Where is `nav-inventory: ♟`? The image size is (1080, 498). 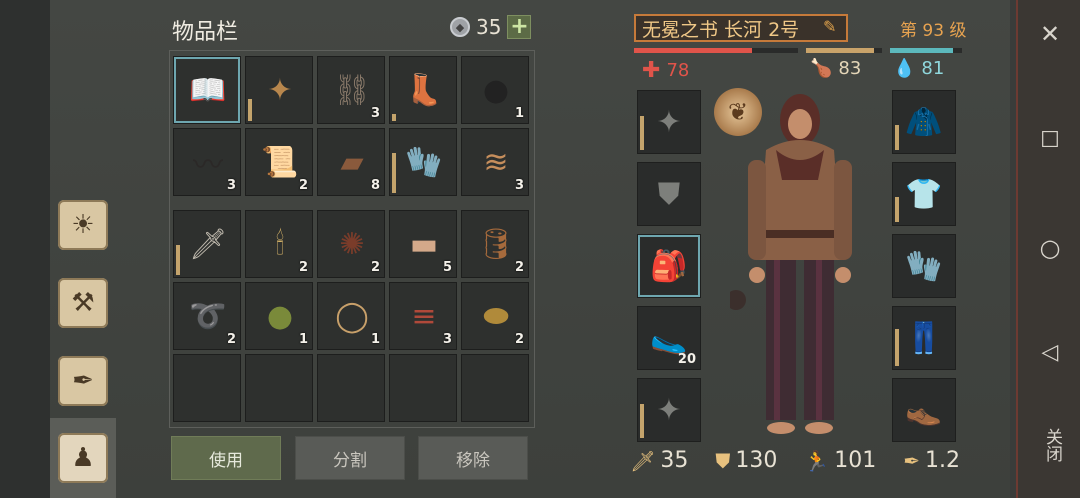 nav-inventory: ♟ is located at coordinates (83, 458).